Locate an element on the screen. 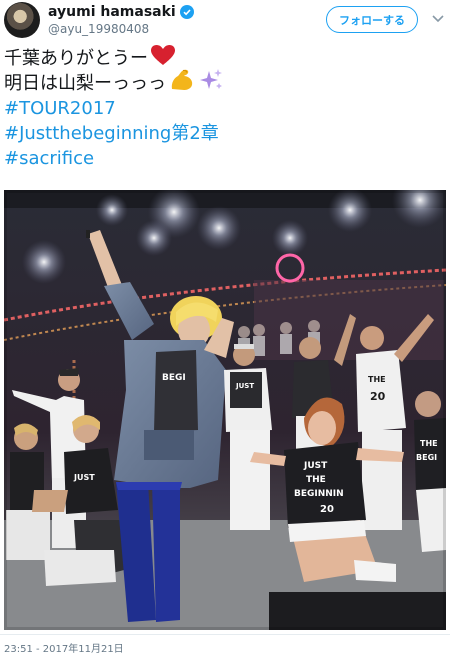 The width and height of the screenshot is (450, 659). hashtag-tour2017: #TOUR2017 is located at coordinates (224, 108).